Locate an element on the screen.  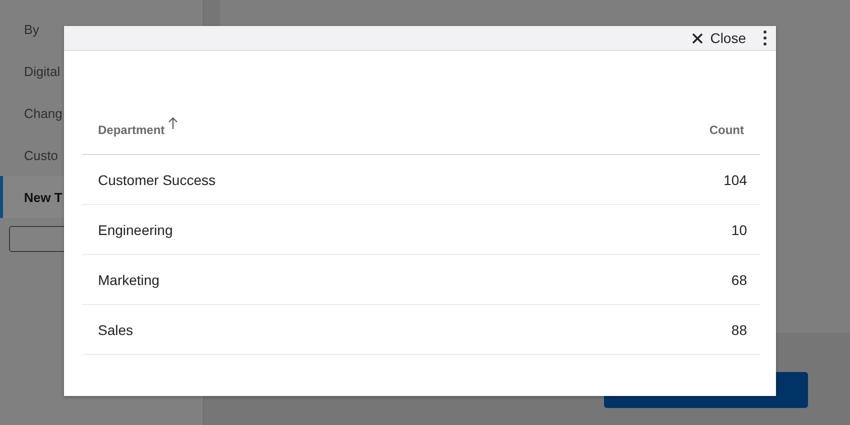
table-cell: 10 is located at coordinates (654, 229).